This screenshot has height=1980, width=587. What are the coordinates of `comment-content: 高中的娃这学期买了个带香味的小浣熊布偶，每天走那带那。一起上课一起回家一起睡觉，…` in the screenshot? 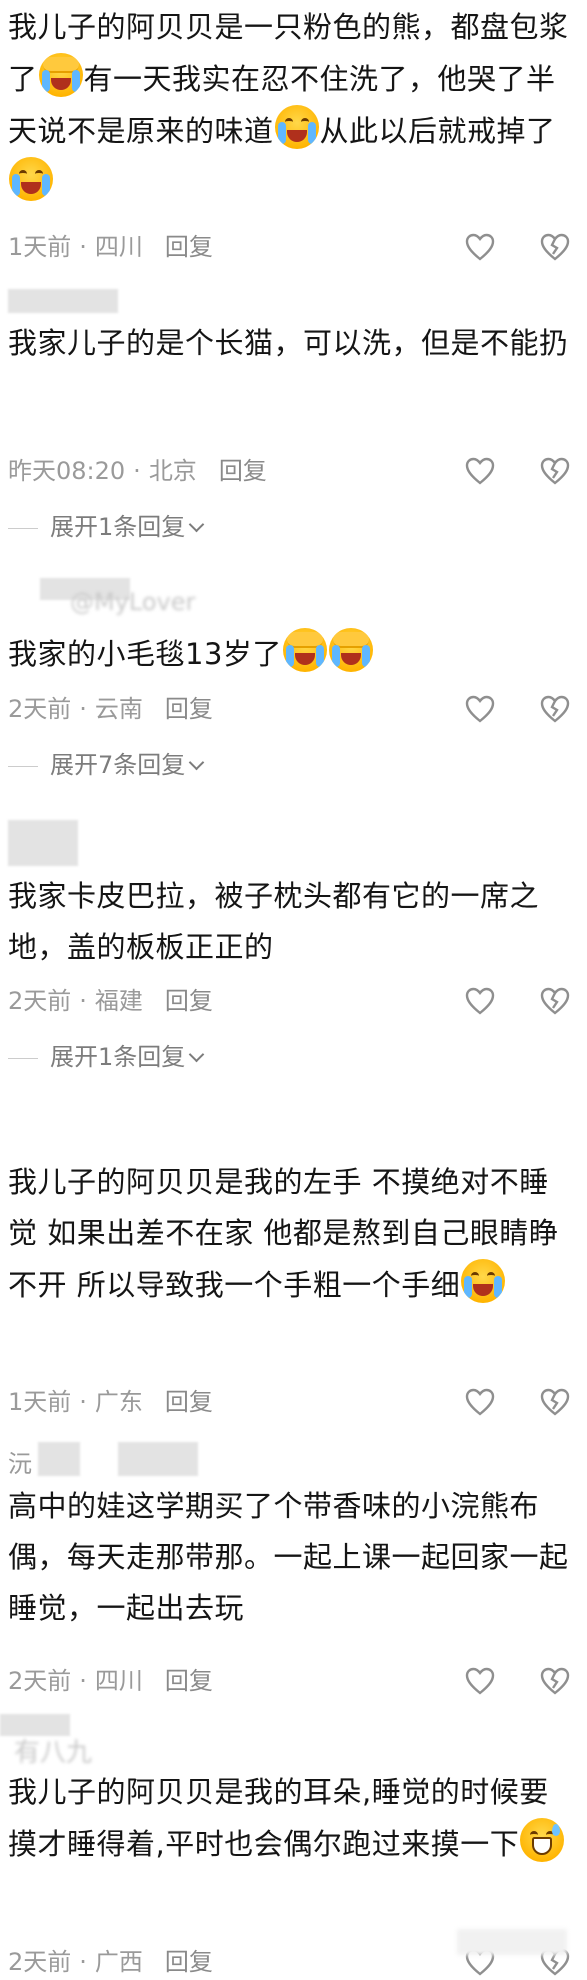 It's located at (288, 1557).